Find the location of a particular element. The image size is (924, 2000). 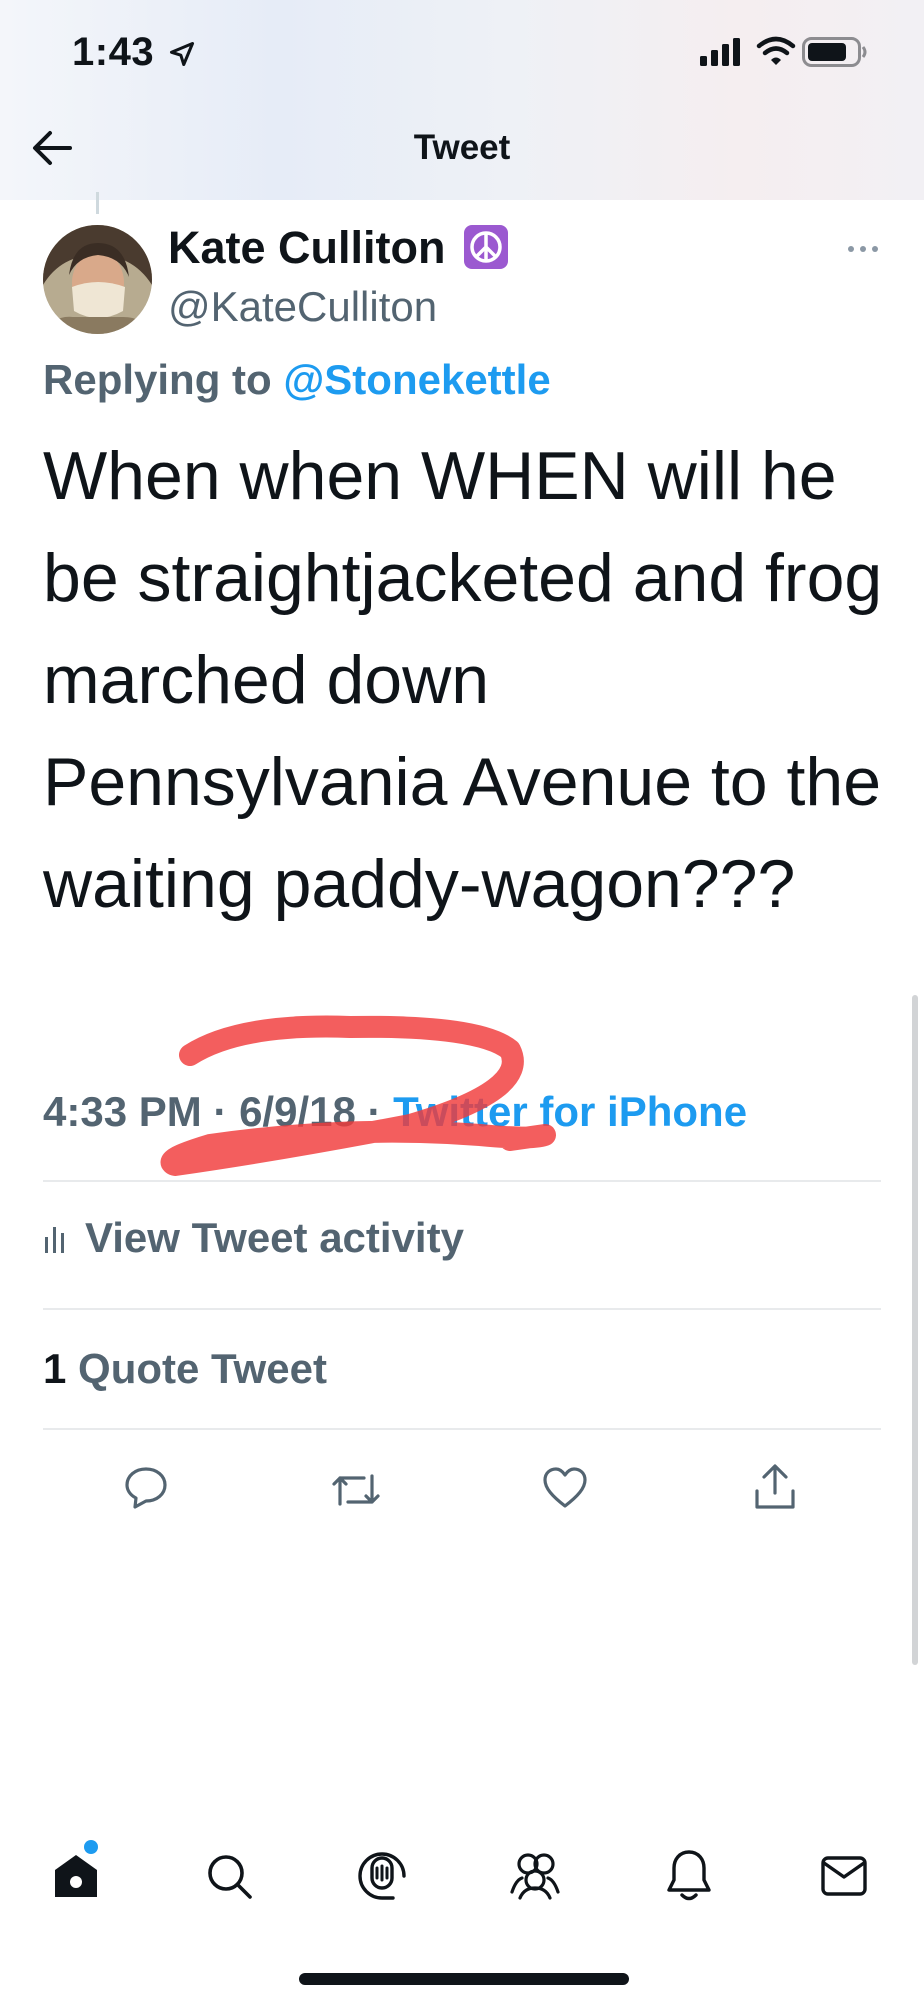

replying-to: Replying to @Stonekettle is located at coordinates (297, 379).